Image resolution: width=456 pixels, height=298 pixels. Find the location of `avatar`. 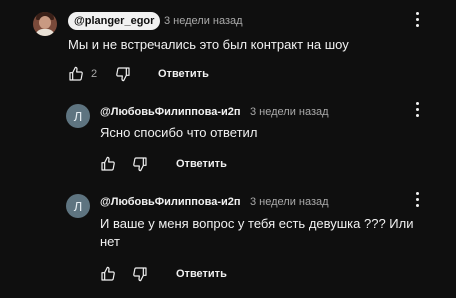

avatar is located at coordinates (45, 24).